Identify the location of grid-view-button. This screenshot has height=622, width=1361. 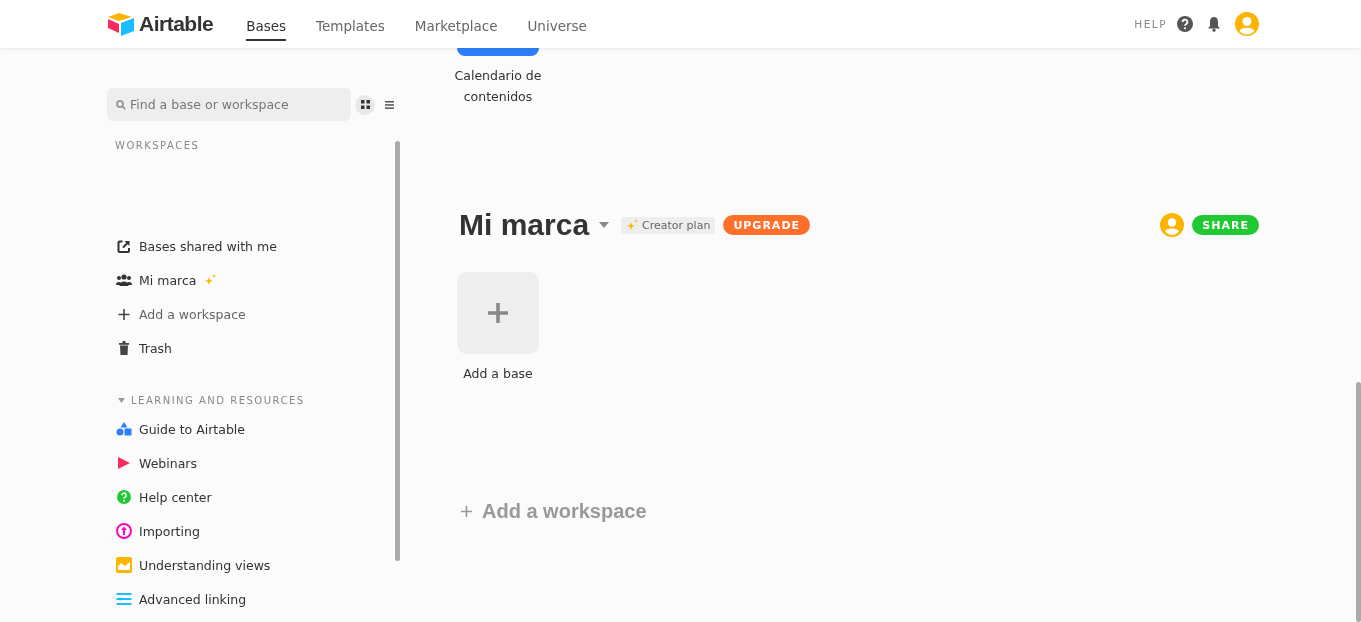
(365, 104).